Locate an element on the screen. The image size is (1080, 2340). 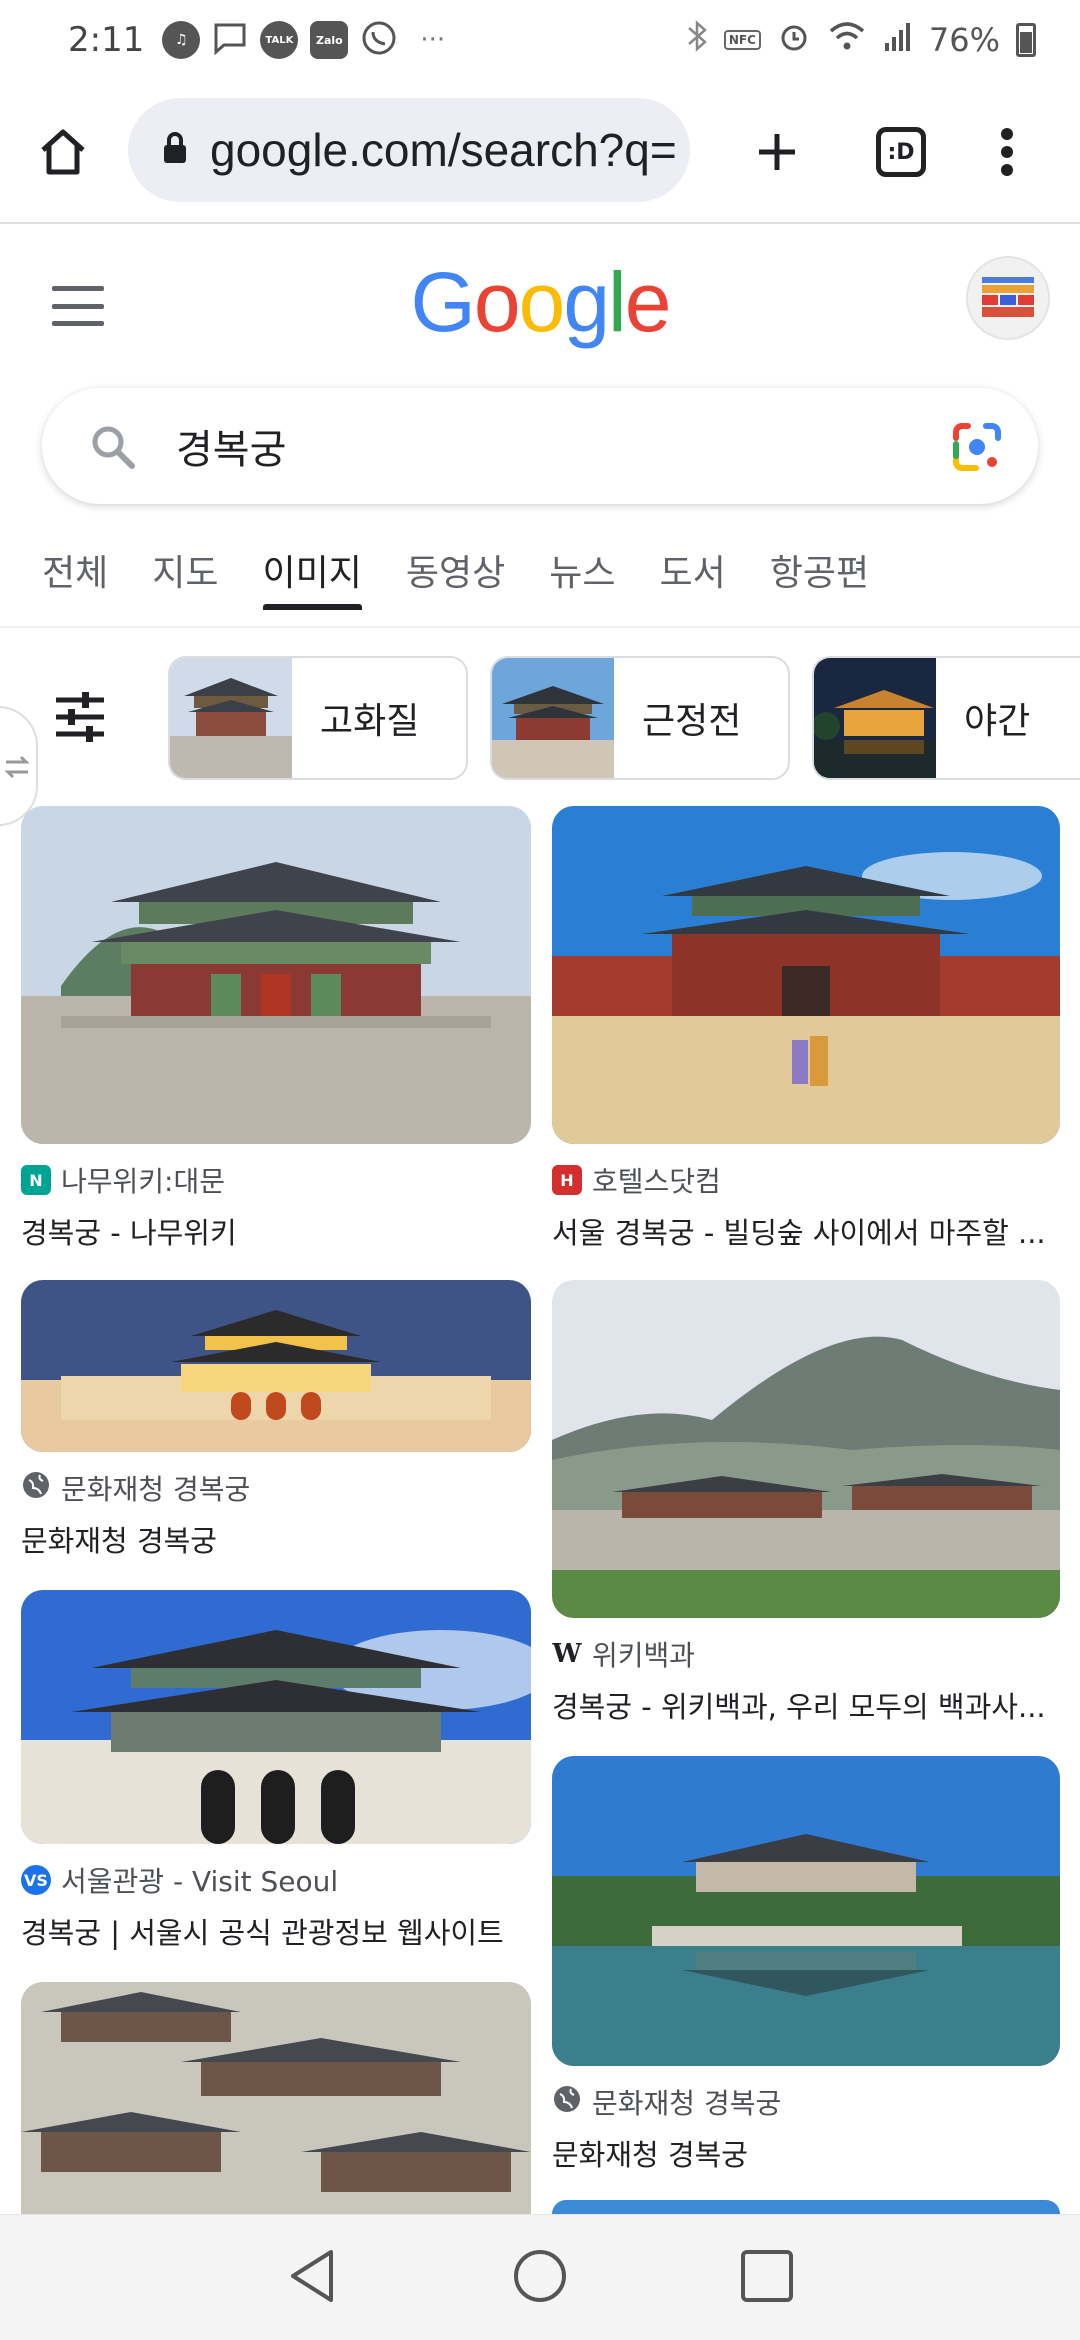
result-source: W 위키백과 is located at coordinates (806, 1654).